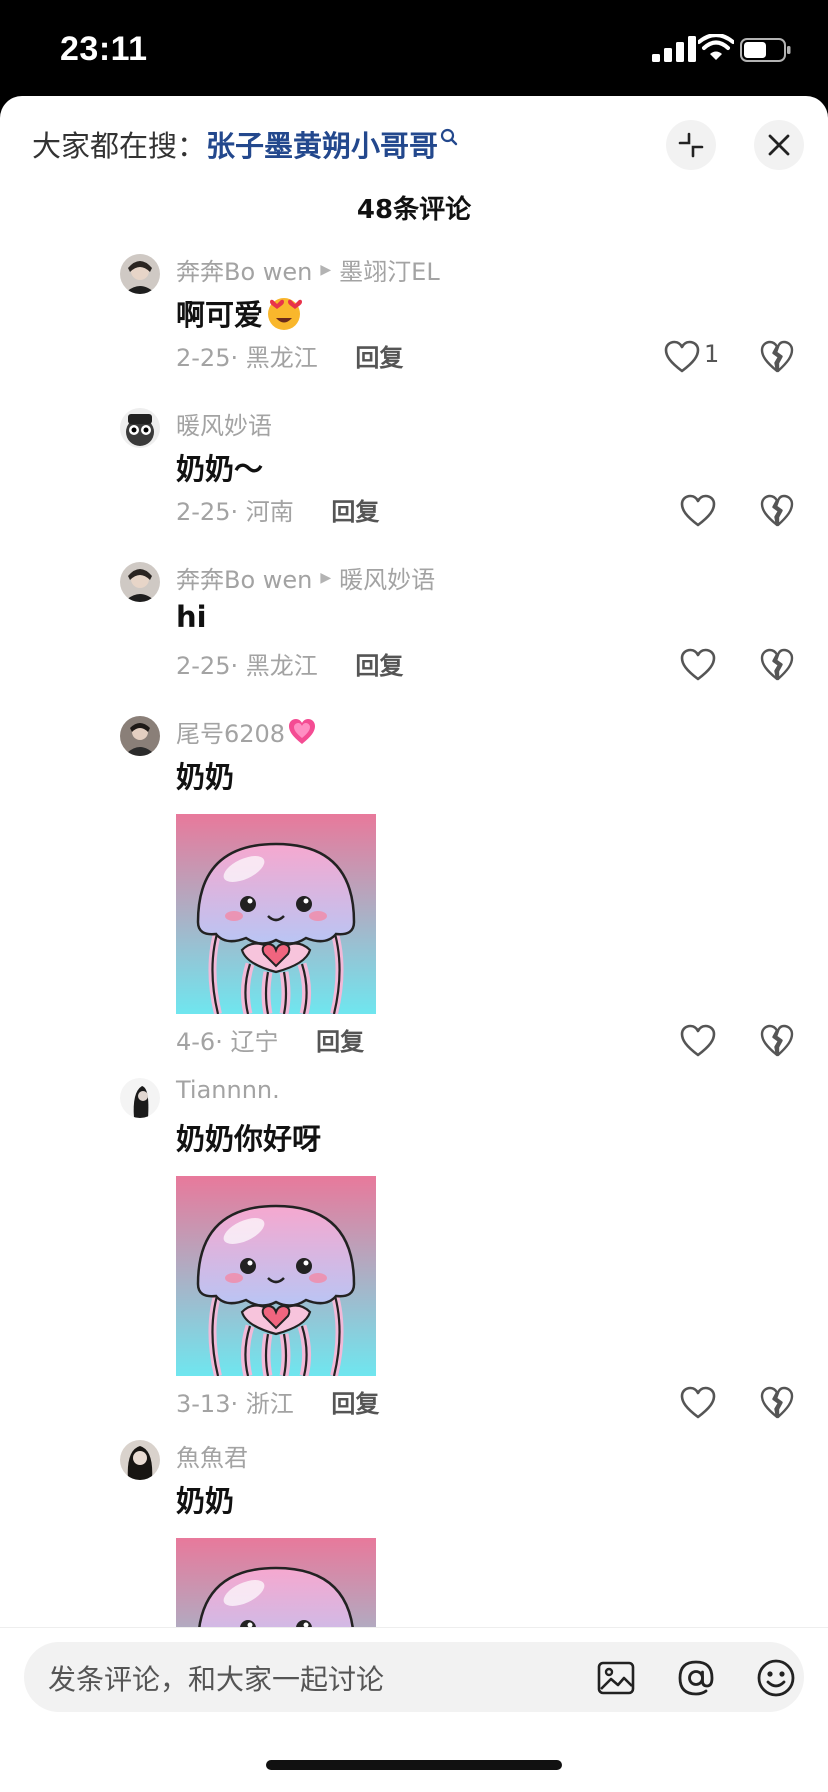 Image resolution: width=828 pixels, height=1792 pixels. What do you see at coordinates (414, 48) in the screenshot?
I see `status-bar: 23:11` at bounding box center [414, 48].